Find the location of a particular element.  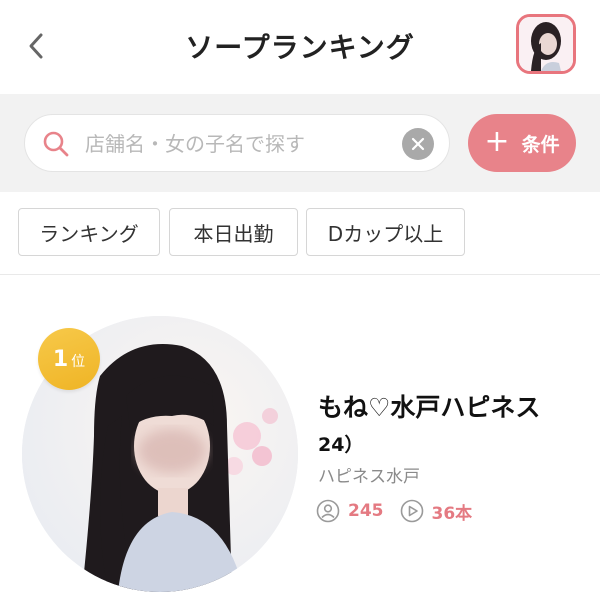

rank-suffix: 位 is located at coordinates (78, 362).